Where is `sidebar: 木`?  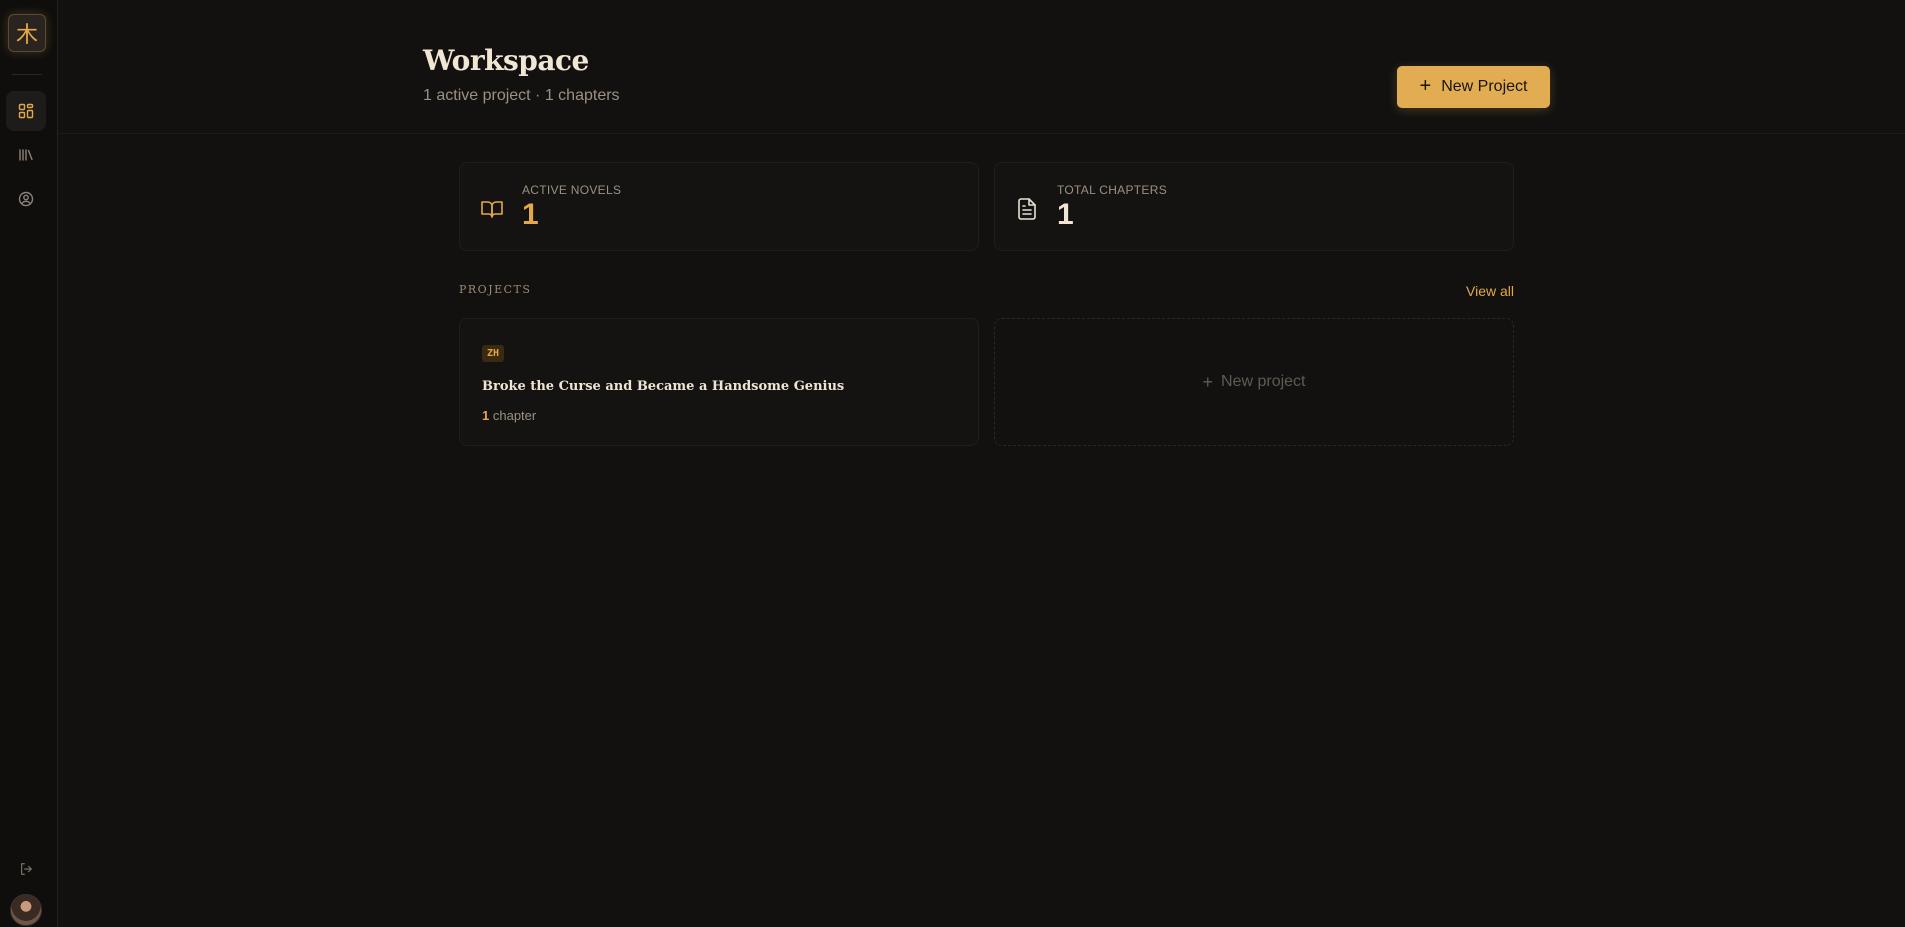
sidebar: 木 is located at coordinates (29, 463).